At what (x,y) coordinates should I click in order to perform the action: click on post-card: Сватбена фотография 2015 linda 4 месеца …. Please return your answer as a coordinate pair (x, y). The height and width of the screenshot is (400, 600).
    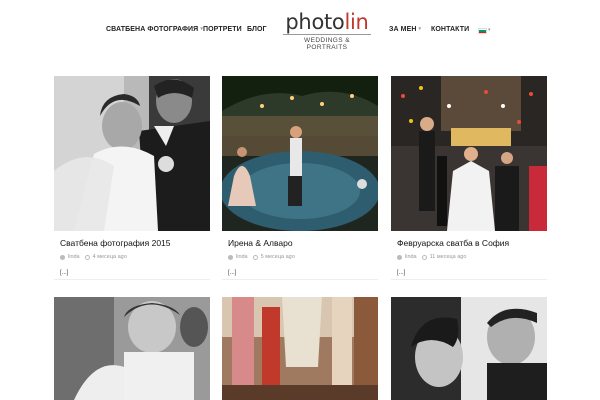
    Looking at the image, I should click on (132, 178).